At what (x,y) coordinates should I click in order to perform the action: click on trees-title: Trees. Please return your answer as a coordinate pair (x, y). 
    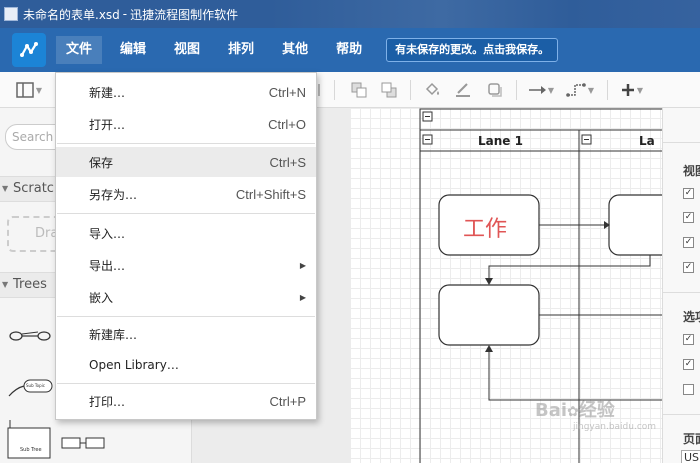
    Looking at the image, I should click on (30, 284).